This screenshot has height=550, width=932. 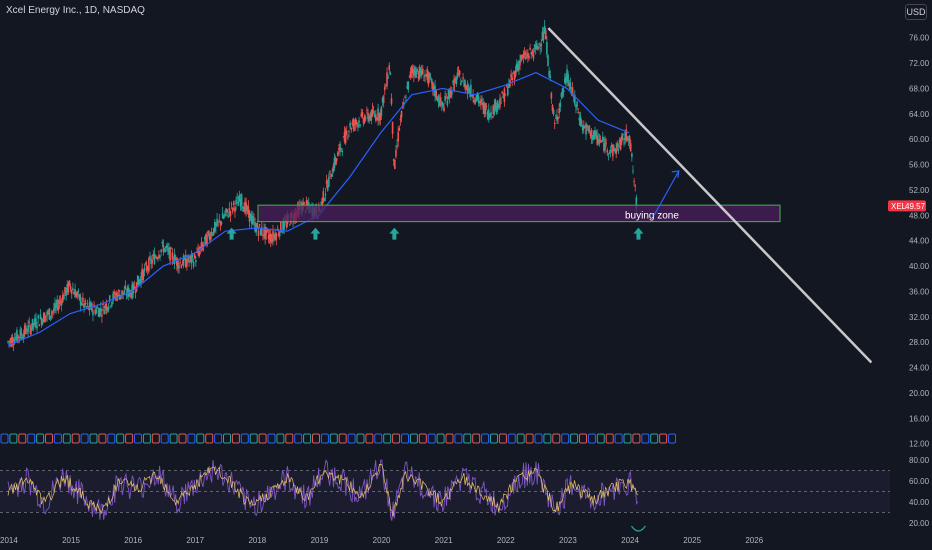 I want to click on rsi-pane: 80.00 60.00 40.00 20.00, so click(x=465, y=494).